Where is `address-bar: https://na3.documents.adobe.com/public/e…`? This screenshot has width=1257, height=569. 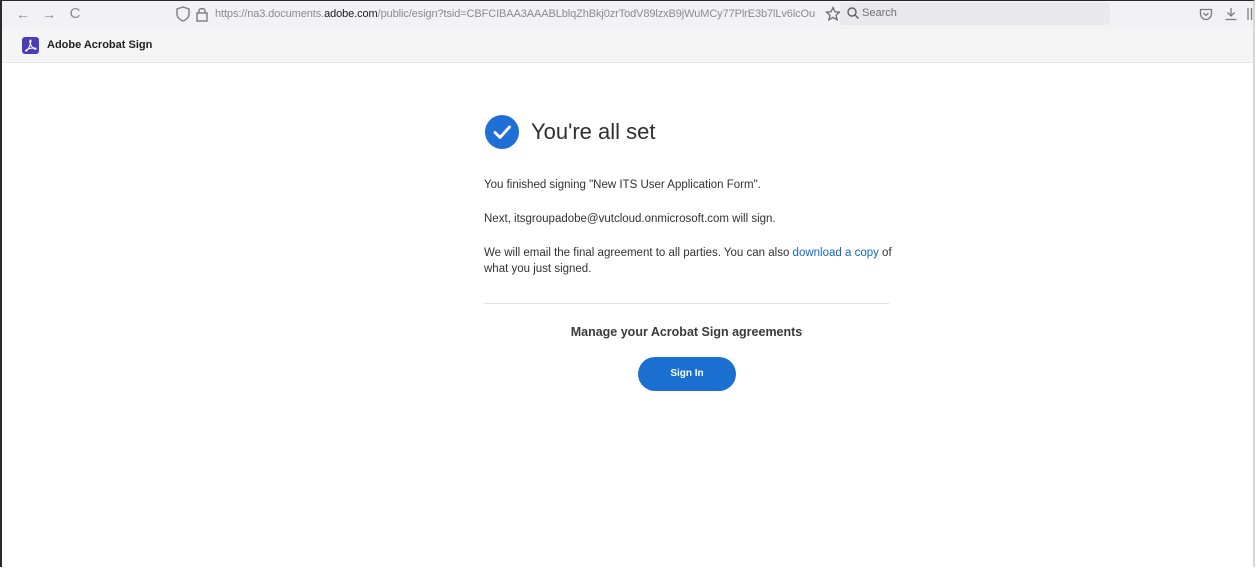 address-bar: https://na3.documents.adobe.com/public/e… is located at coordinates (515, 14).